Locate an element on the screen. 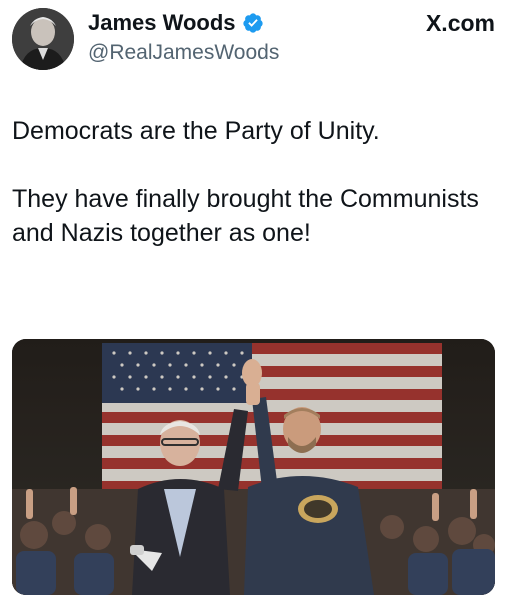 This screenshot has height=600, width=507. avatar is located at coordinates (43, 39).